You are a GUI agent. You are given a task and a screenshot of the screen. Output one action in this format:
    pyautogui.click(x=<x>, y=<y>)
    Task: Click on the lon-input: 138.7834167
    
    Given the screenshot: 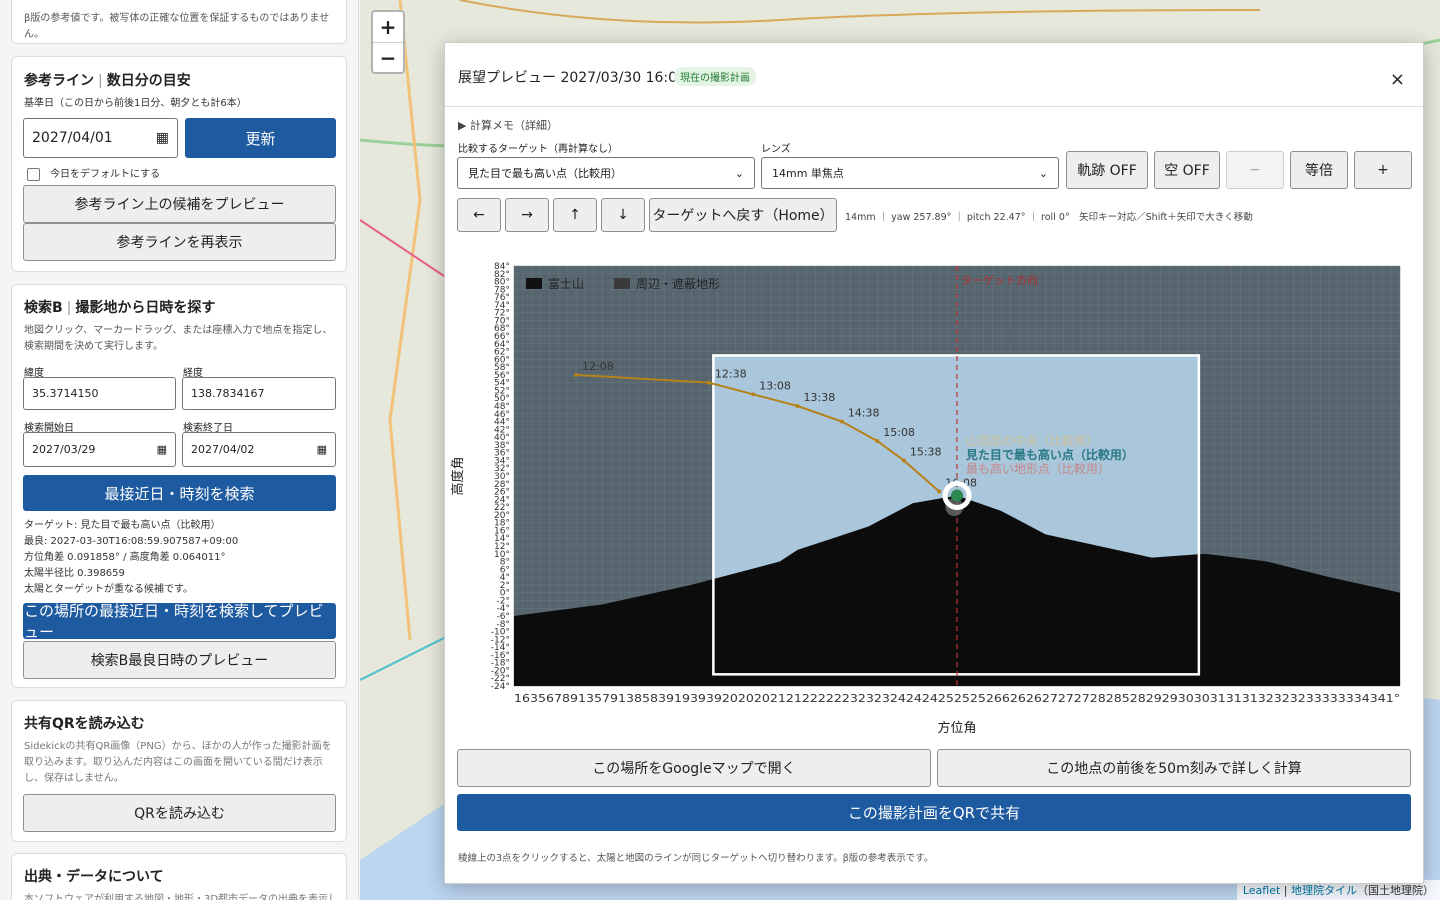 What is the action you would take?
    pyautogui.click(x=259, y=393)
    